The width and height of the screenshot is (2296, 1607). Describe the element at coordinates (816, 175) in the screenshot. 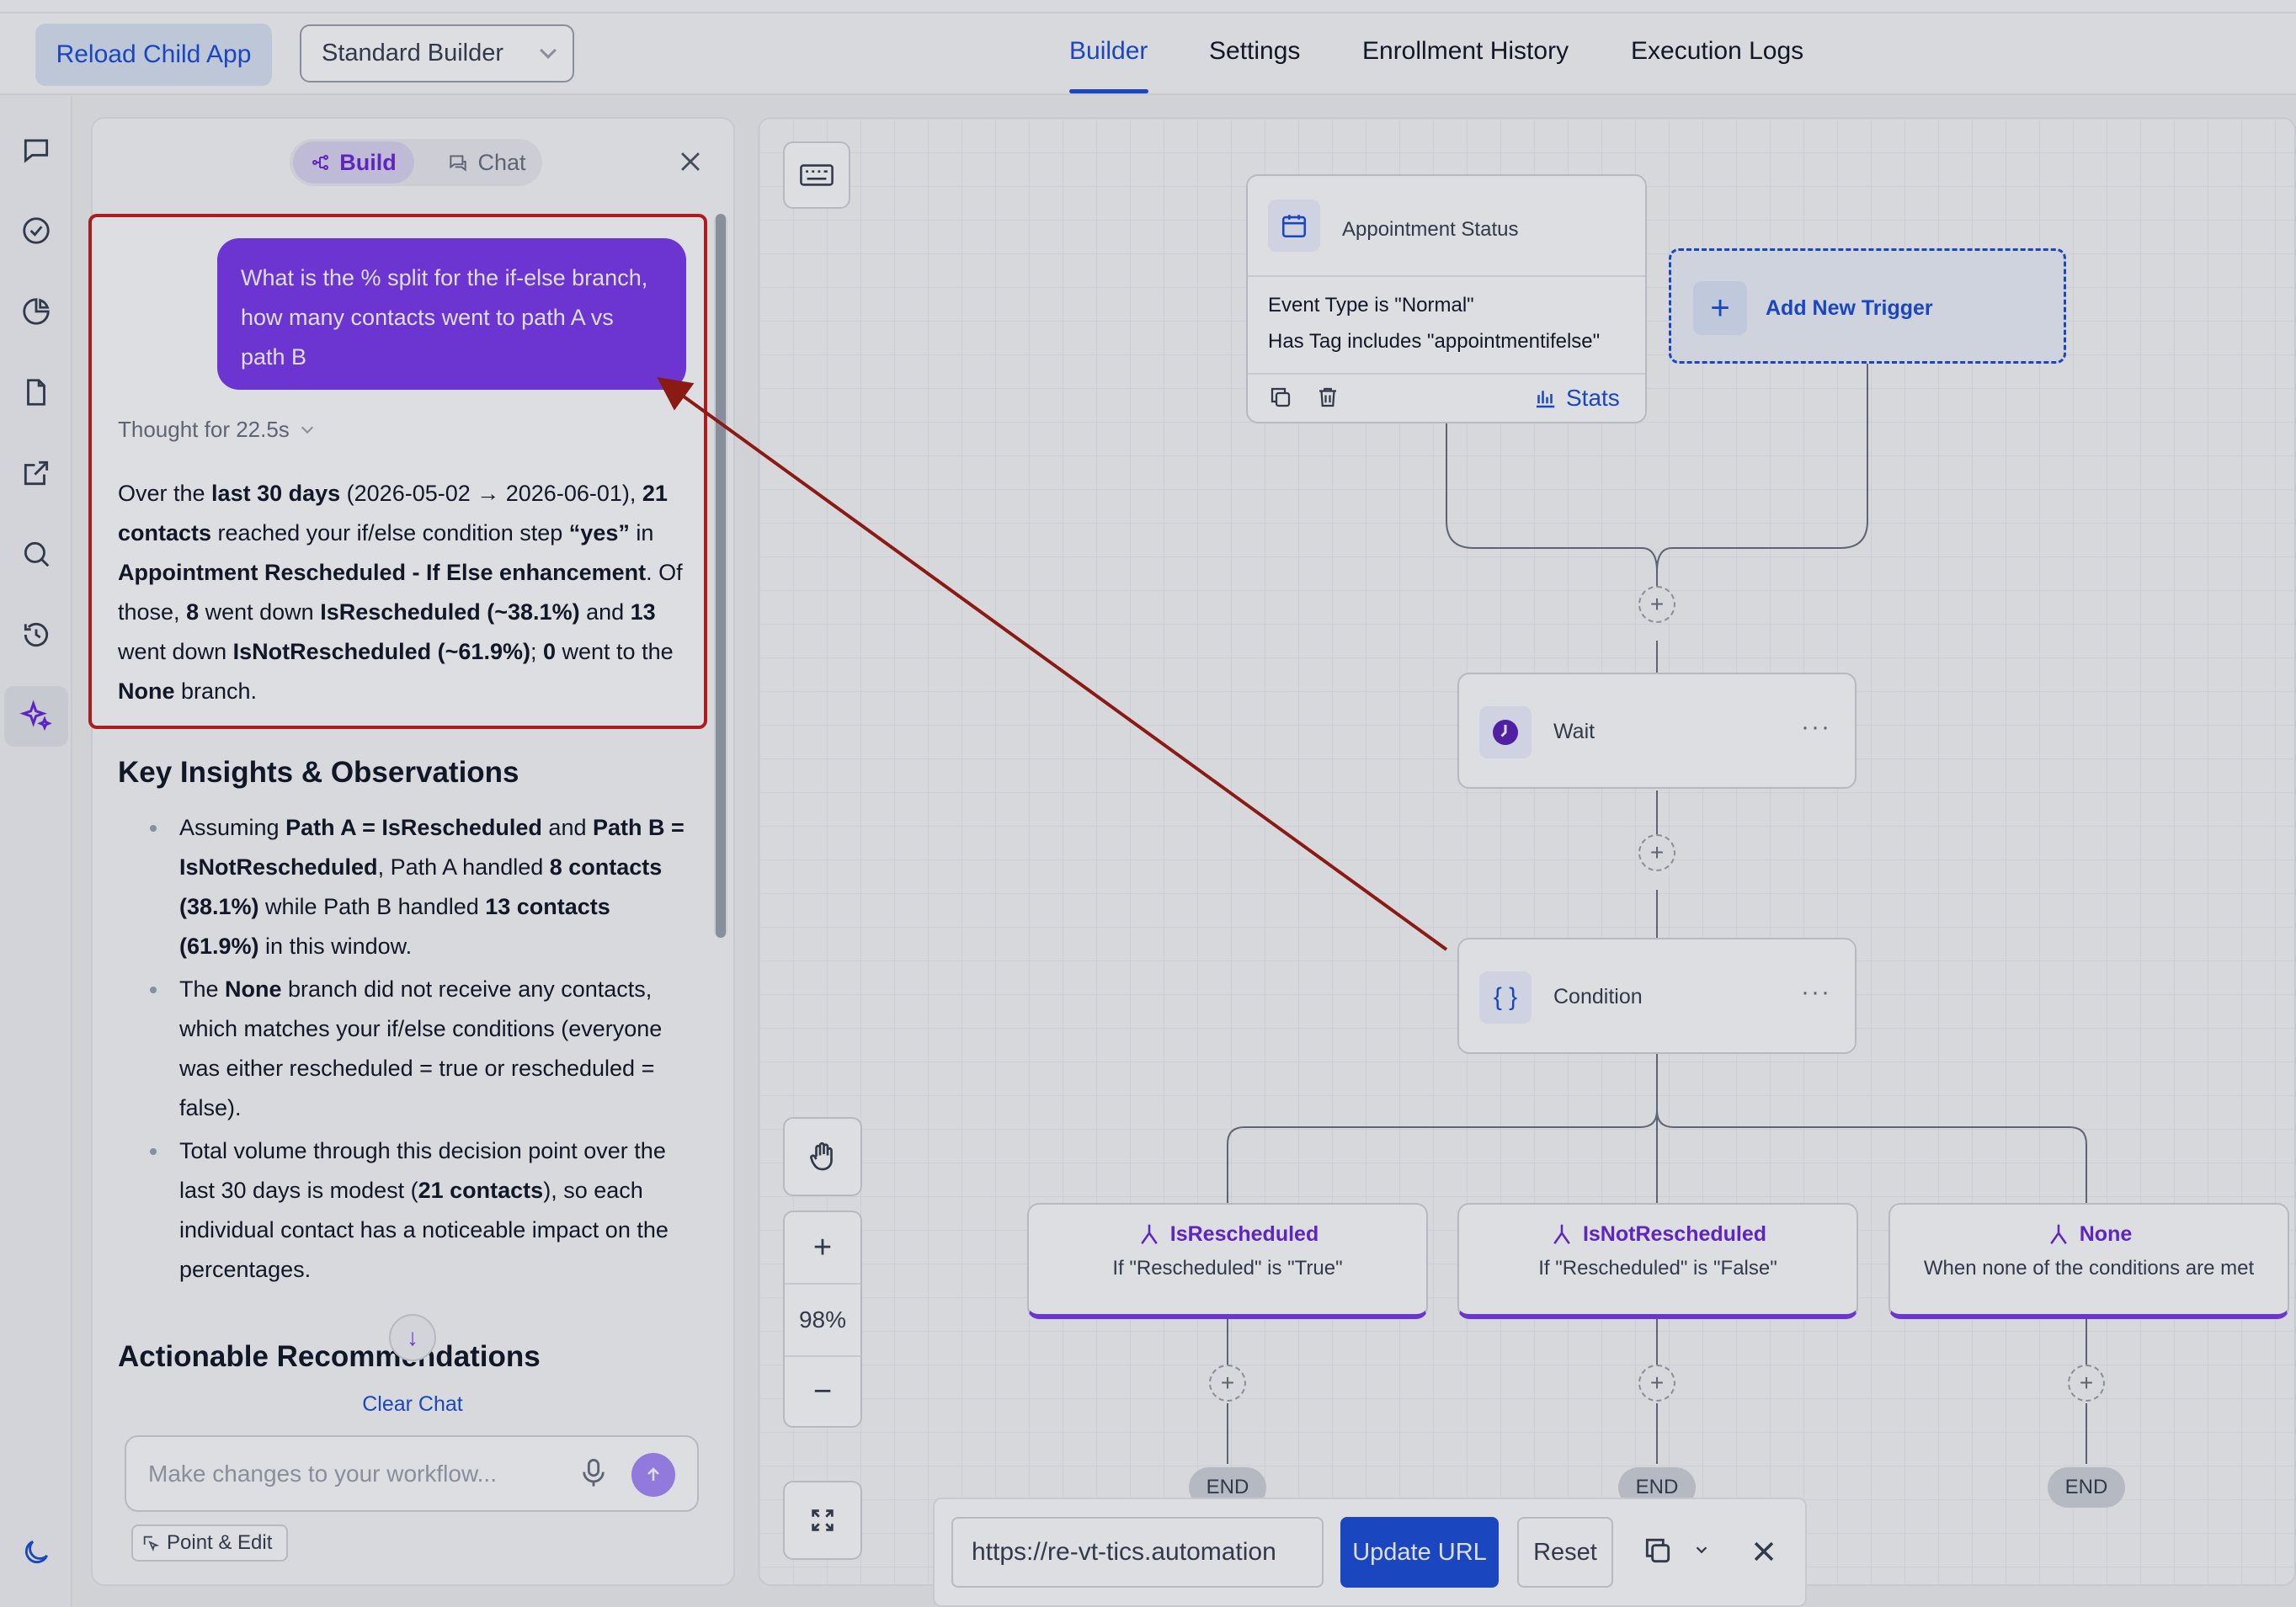

I see `keyboard-shortcuts-button` at that location.